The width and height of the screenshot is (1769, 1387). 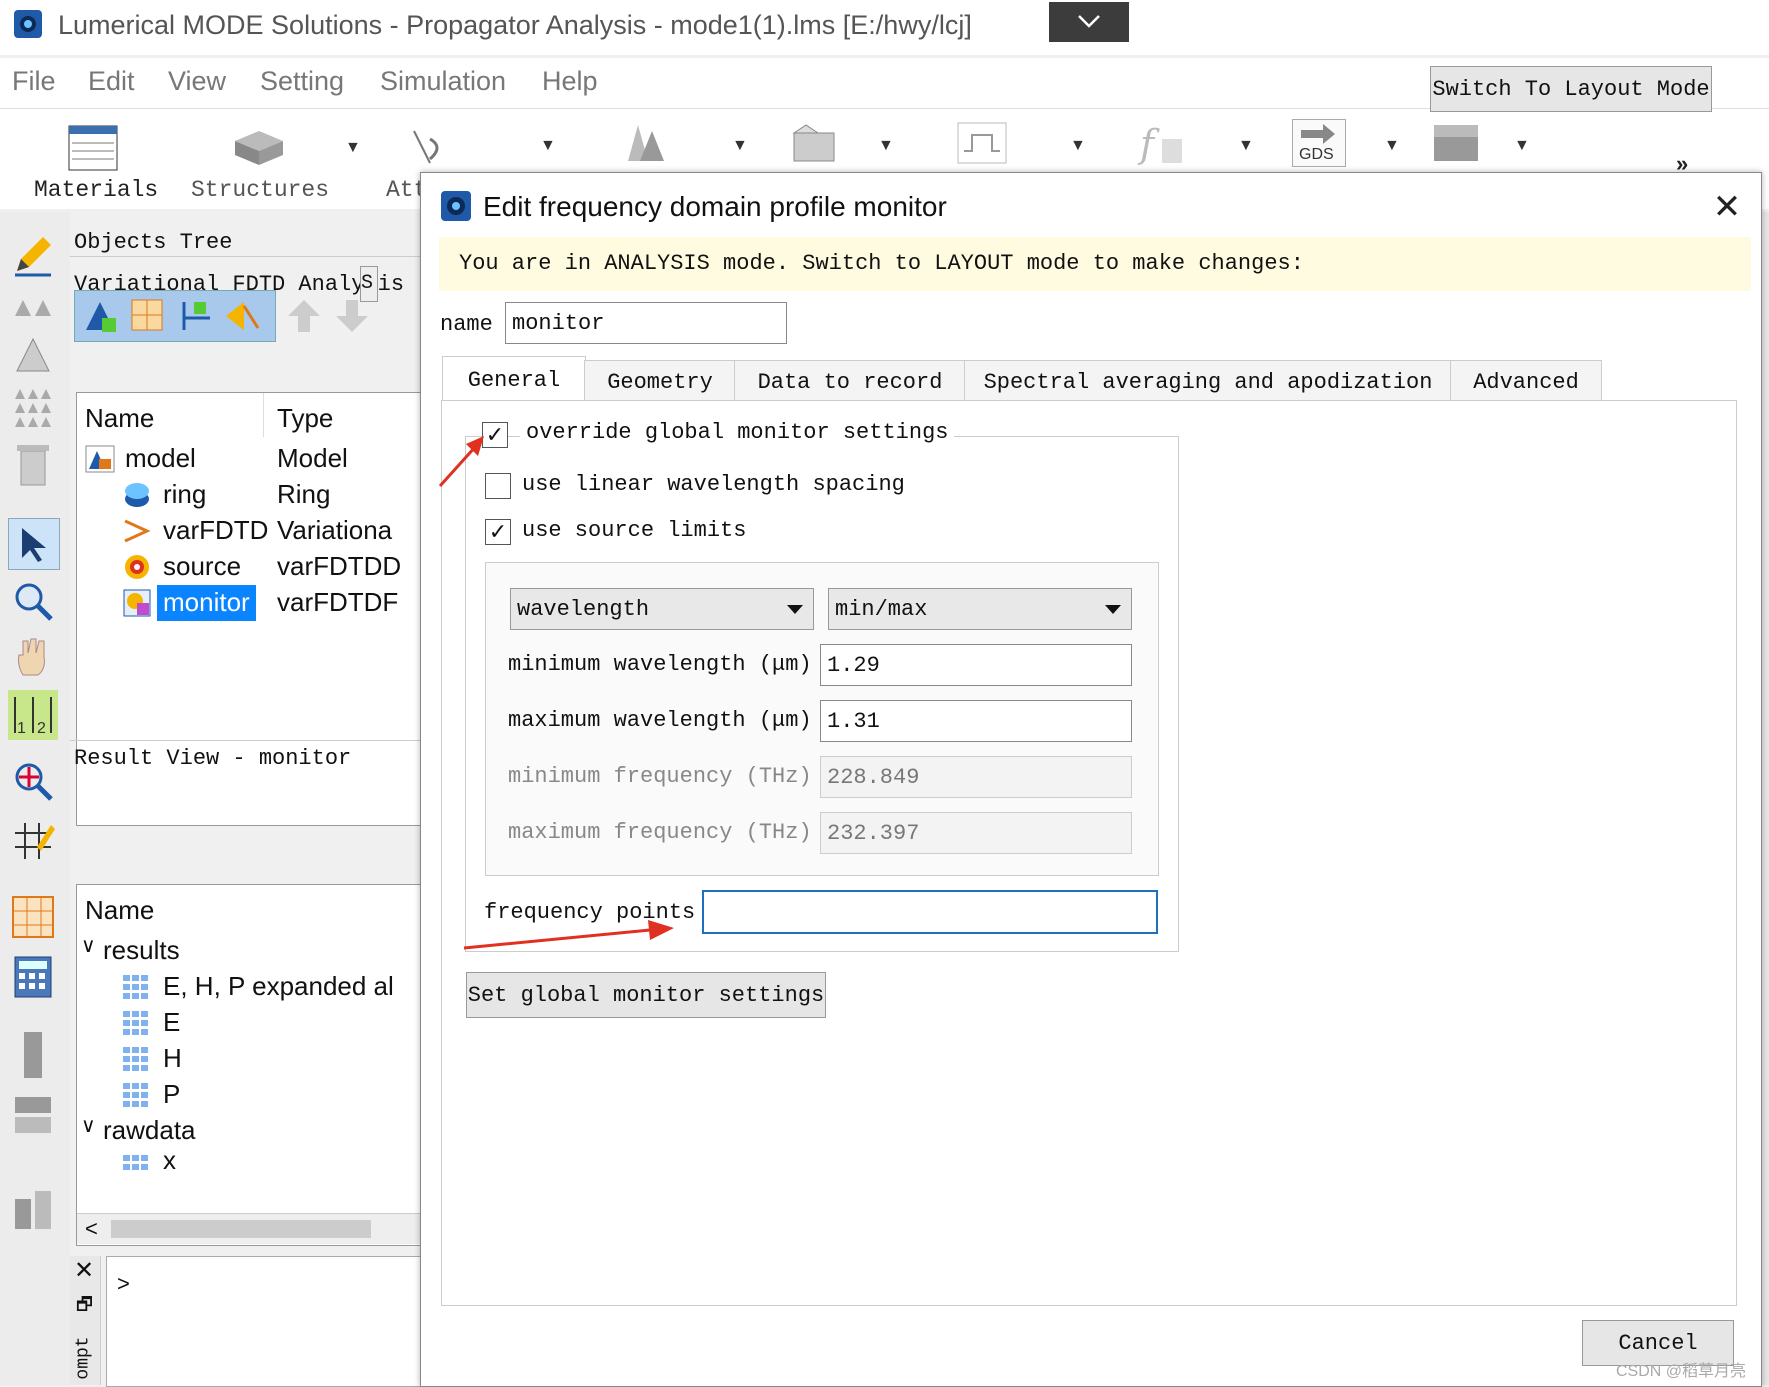 I want to click on add-group-icon, so click(x=100, y=316).